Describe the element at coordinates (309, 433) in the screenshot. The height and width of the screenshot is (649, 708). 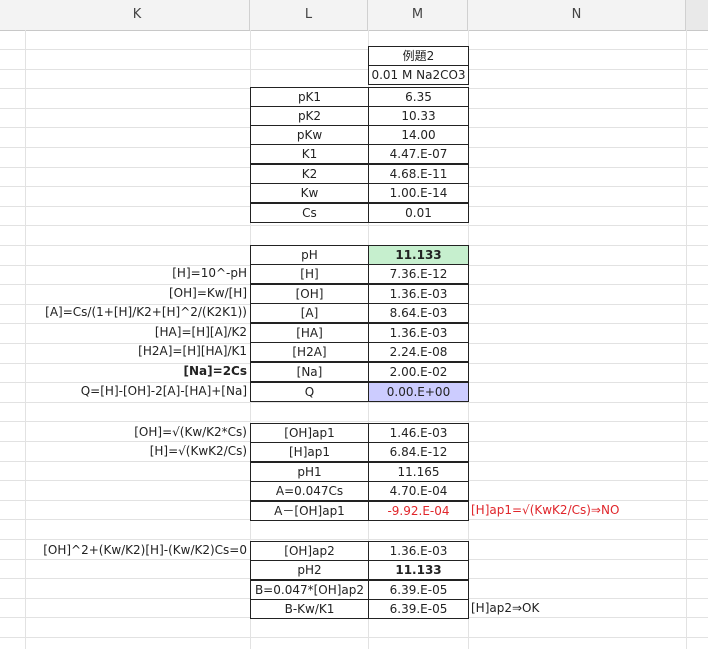
I see `ap1-label: [OH]ap1` at that location.